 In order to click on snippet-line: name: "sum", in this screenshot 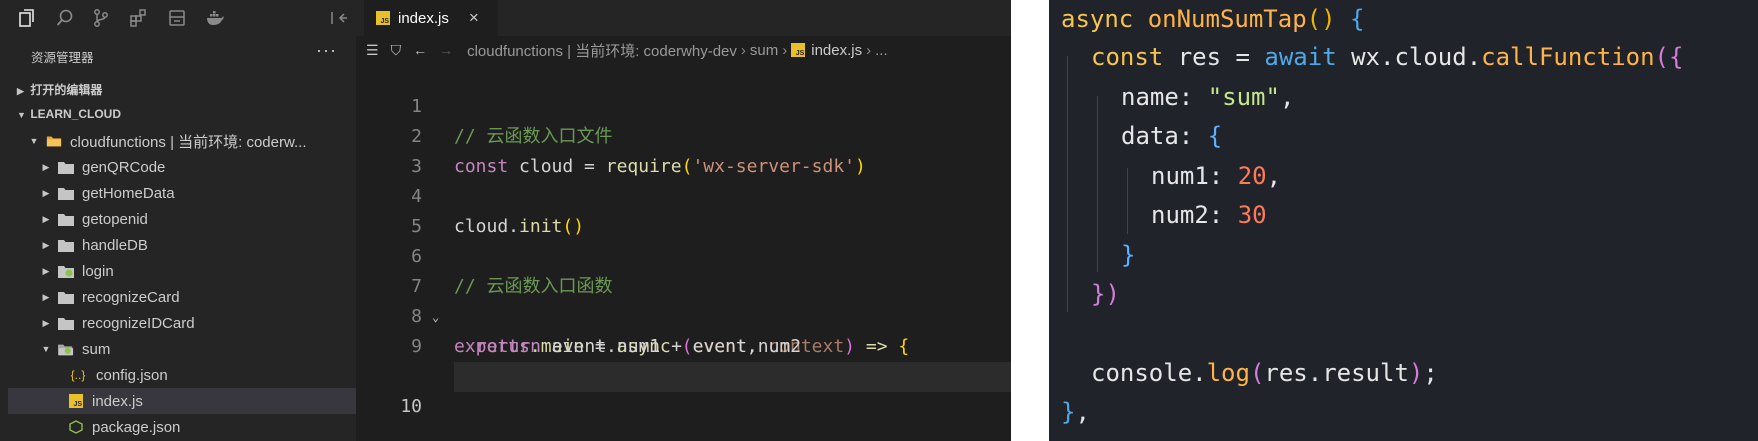, I will do `click(1208, 97)`.